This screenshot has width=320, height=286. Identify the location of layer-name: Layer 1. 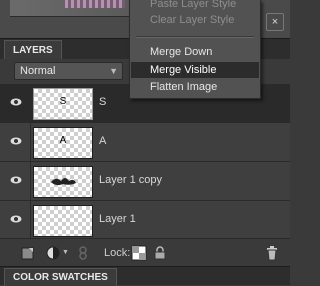
(117, 219).